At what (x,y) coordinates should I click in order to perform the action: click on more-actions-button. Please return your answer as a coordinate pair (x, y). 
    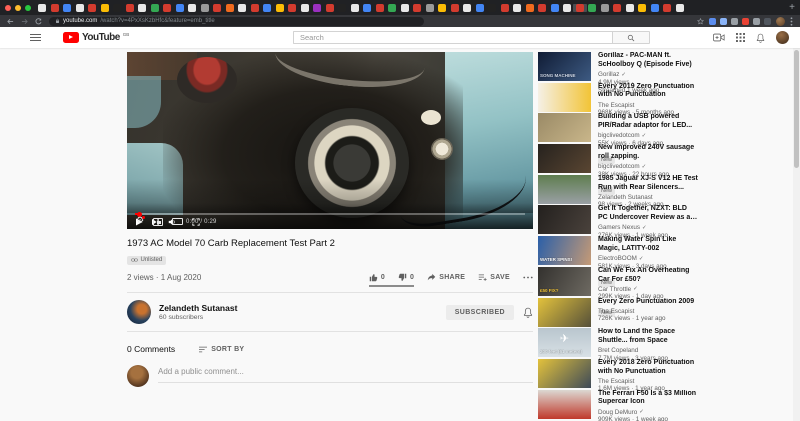
    Looking at the image, I should click on (528, 277).